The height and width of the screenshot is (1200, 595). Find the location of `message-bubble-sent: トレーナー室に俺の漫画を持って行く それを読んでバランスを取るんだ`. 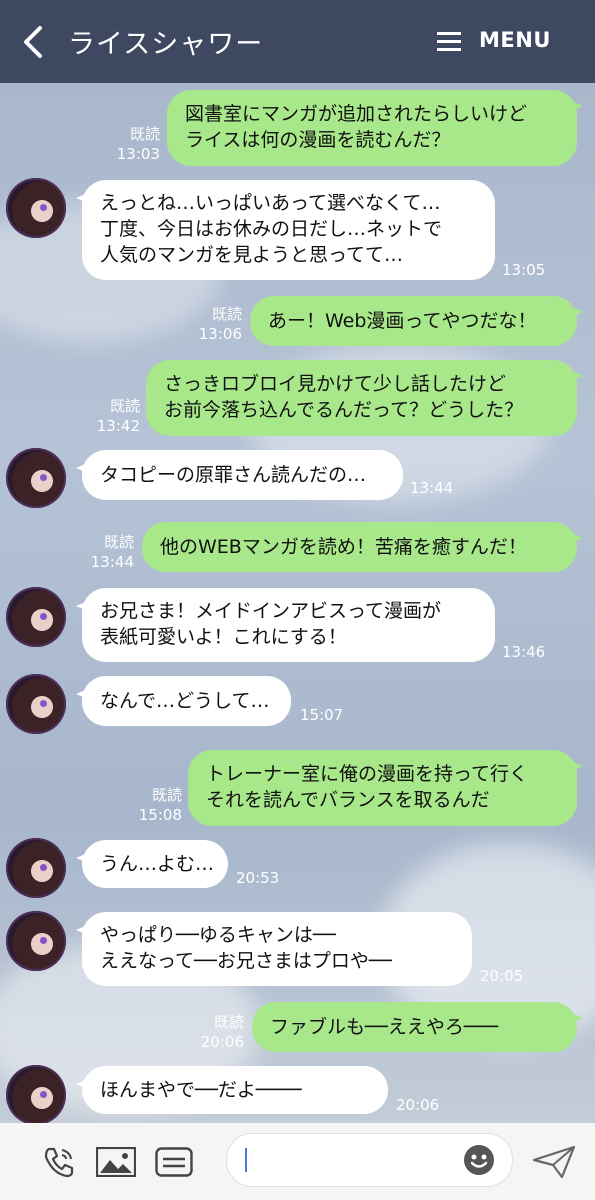

message-bubble-sent: トレーナー室に俺の漫画を持って行く それを読んでバランスを取るんだ is located at coordinates (385, 788).